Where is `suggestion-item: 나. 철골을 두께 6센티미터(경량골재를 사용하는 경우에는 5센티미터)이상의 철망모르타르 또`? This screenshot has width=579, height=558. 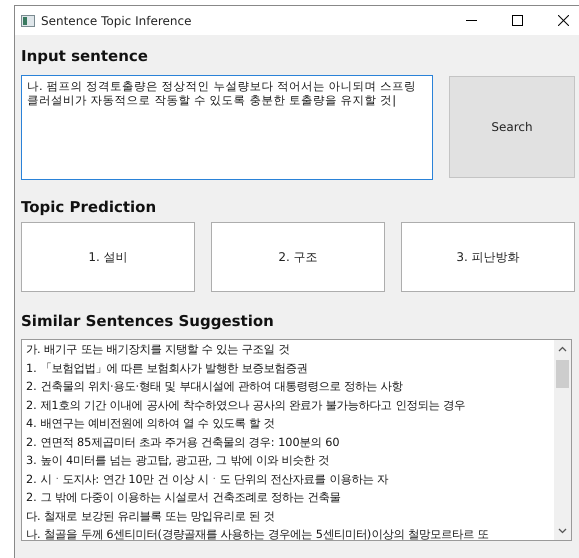 suggestion-item: 나. 철골을 두께 6센티미터(경량골재를 사용하는 경우에는 5센티미터)이상의 철망모르타르 또 is located at coordinates (290, 533).